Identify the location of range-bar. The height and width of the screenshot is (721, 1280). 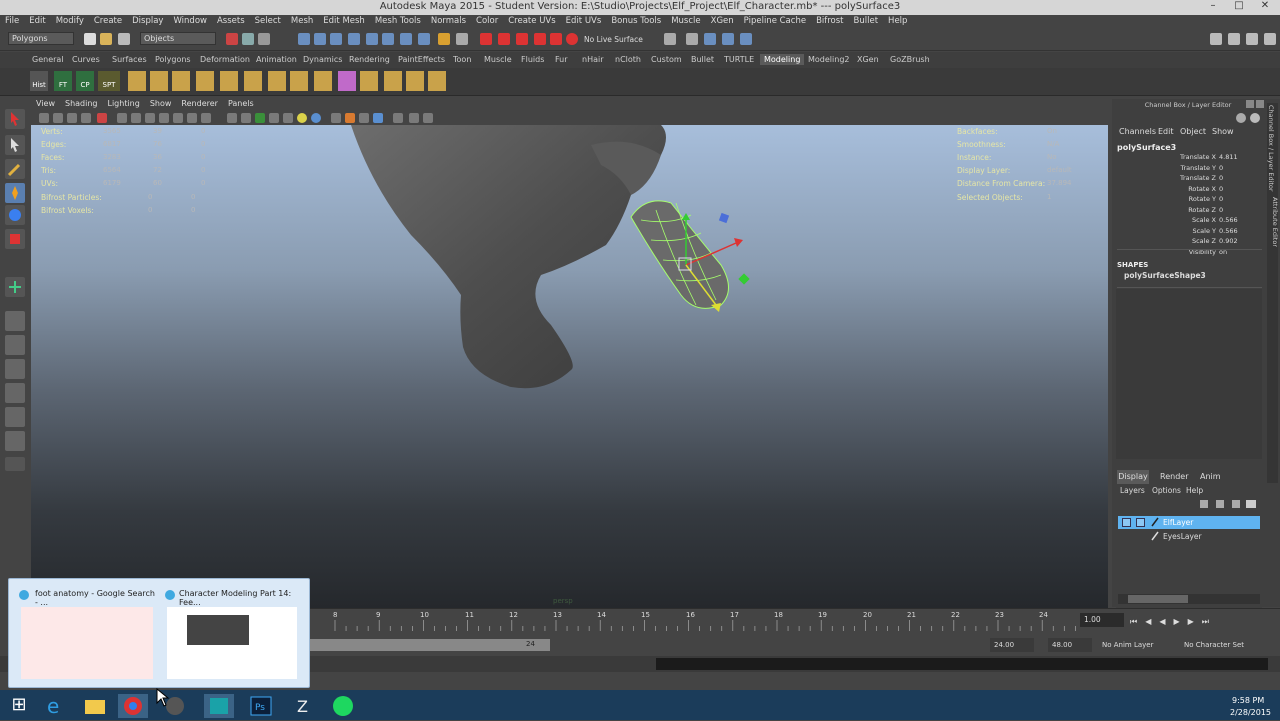
(430, 645).